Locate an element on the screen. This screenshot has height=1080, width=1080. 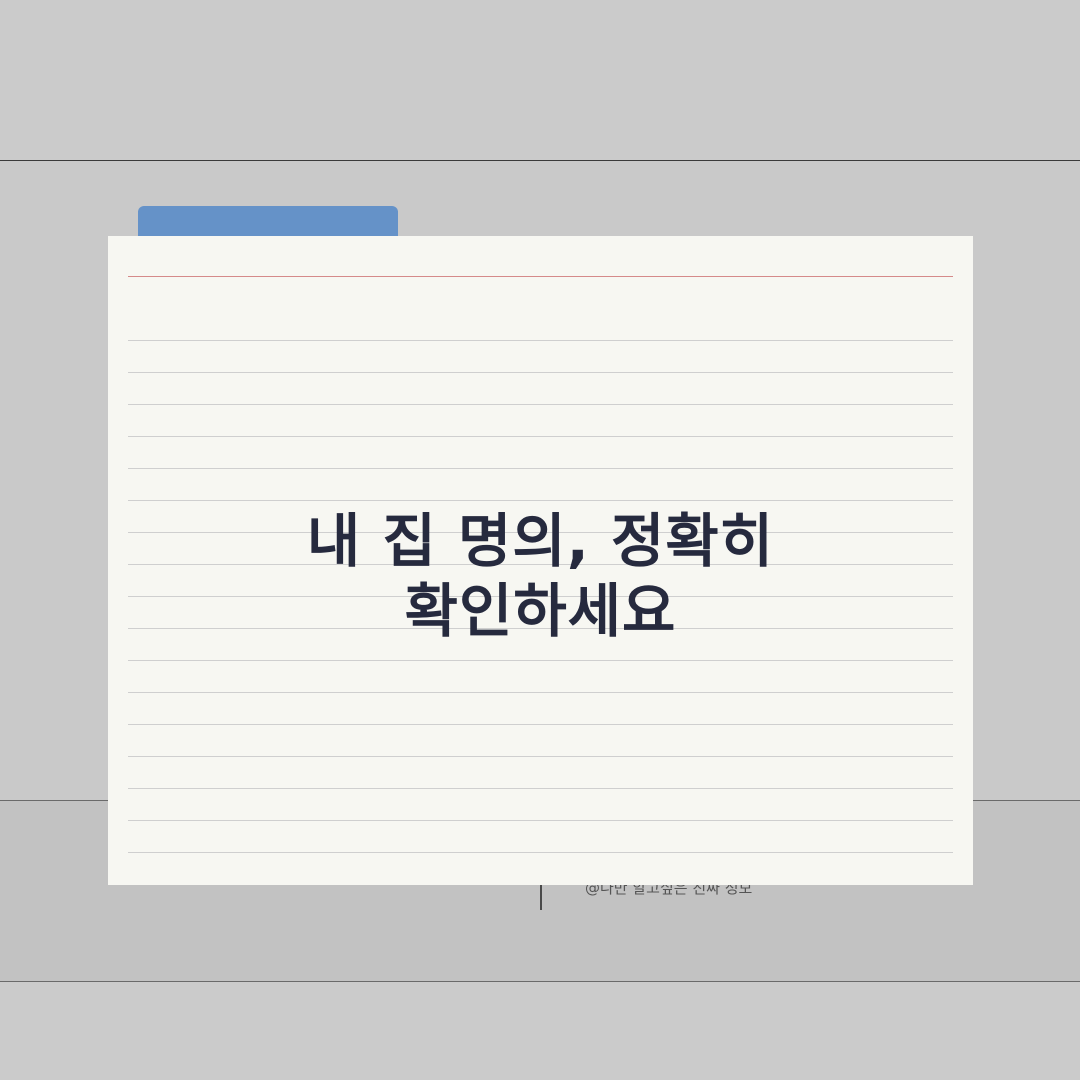
top-band is located at coordinates (540, 80).